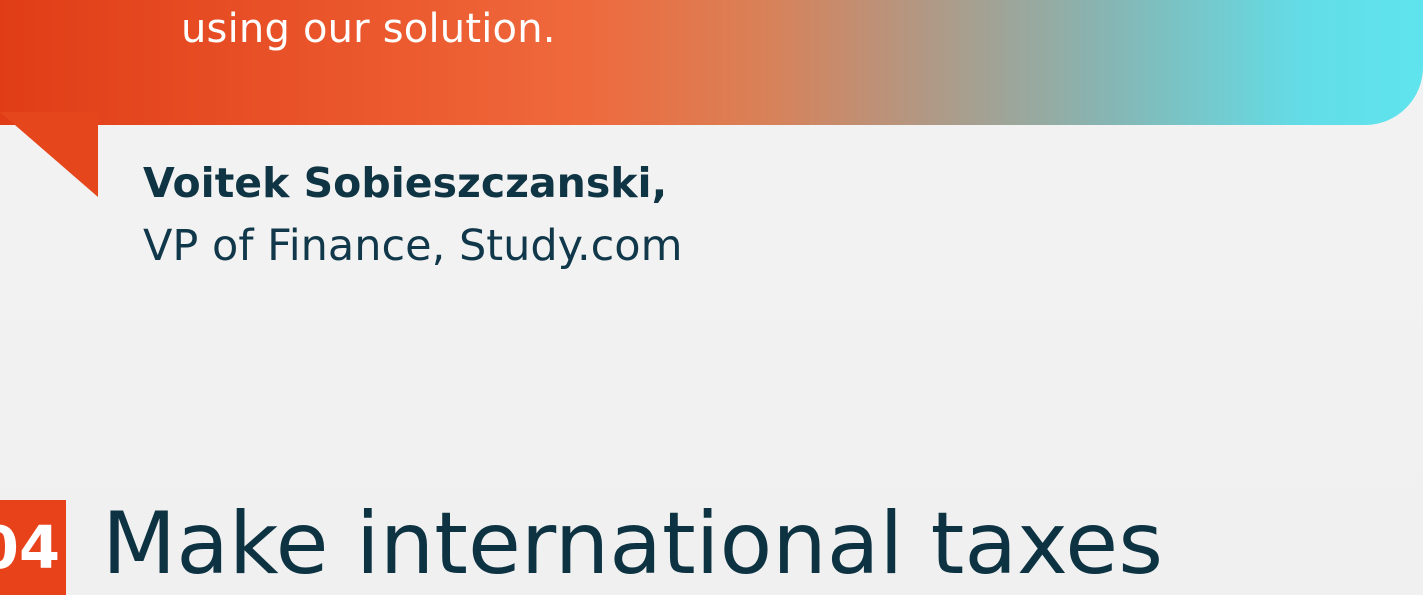  What do you see at coordinates (33, 547) in the screenshot?
I see `section-number-badge: 04` at bounding box center [33, 547].